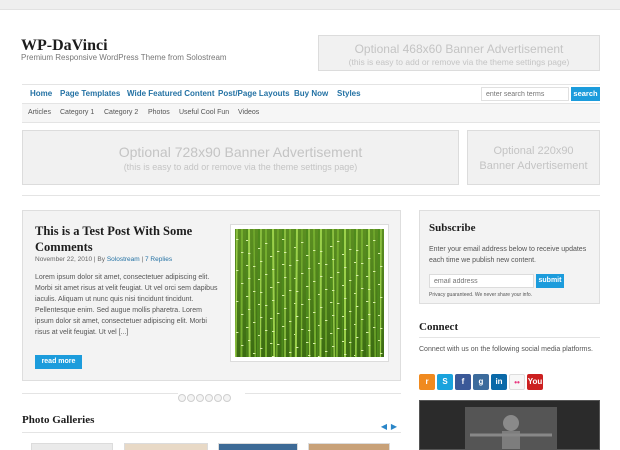 Image resolution: width=620 pixels, height=450 pixels. Describe the element at coordinates (525, 94) in the screenshot. I see `search-input` at that location.